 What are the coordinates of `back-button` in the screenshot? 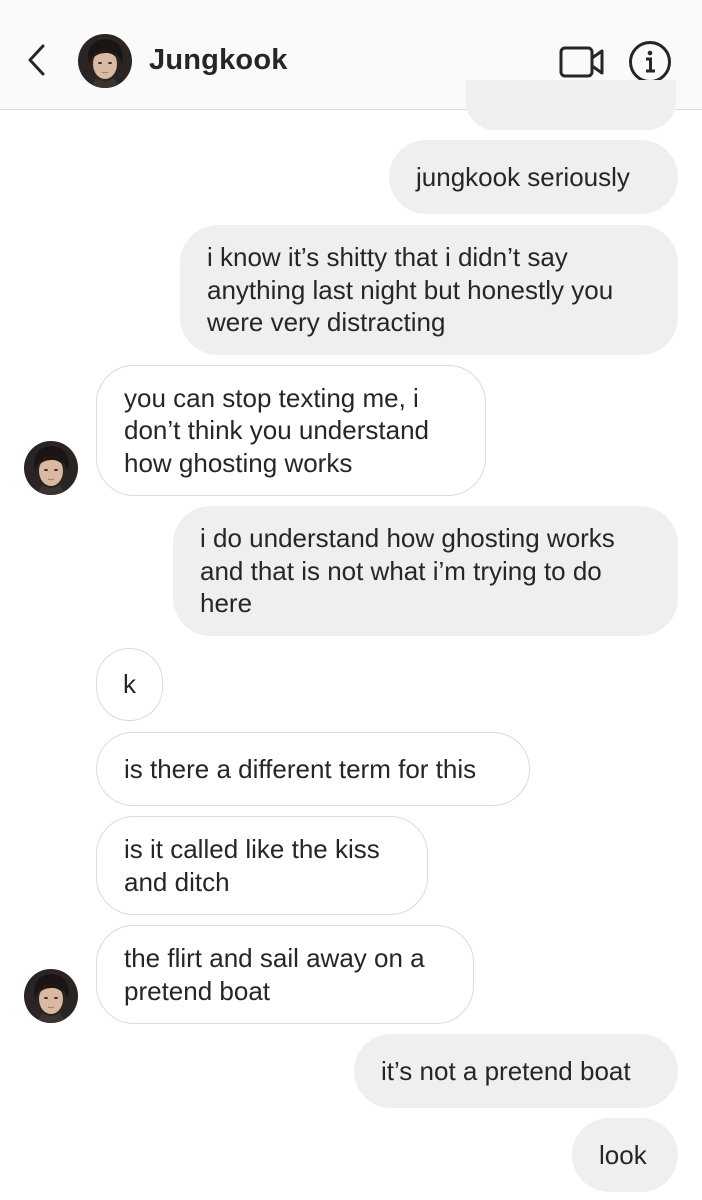 It's located at (37, 60).